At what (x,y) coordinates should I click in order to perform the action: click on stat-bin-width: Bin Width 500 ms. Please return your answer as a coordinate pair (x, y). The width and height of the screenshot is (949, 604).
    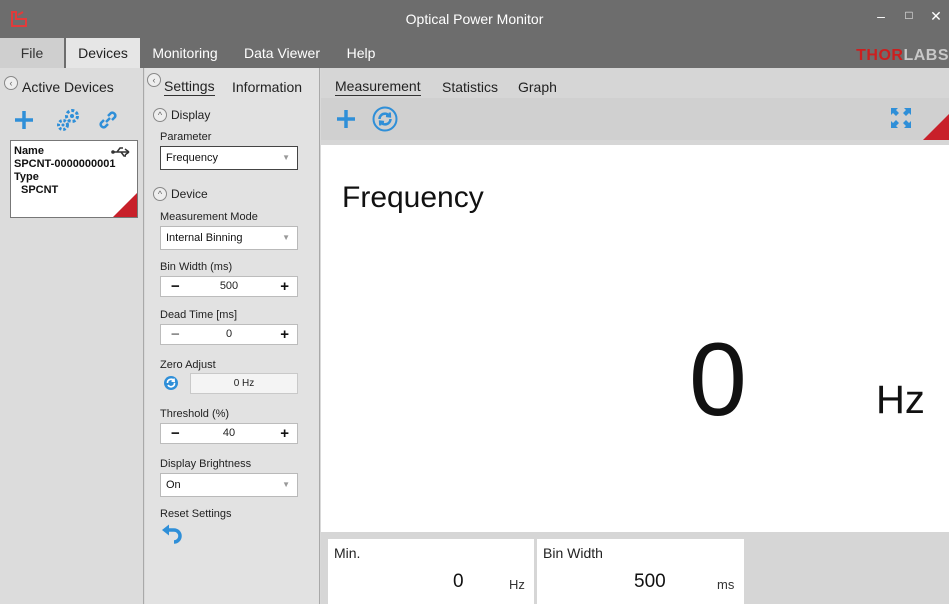
    Looking at the image, I should click on (640, 571).